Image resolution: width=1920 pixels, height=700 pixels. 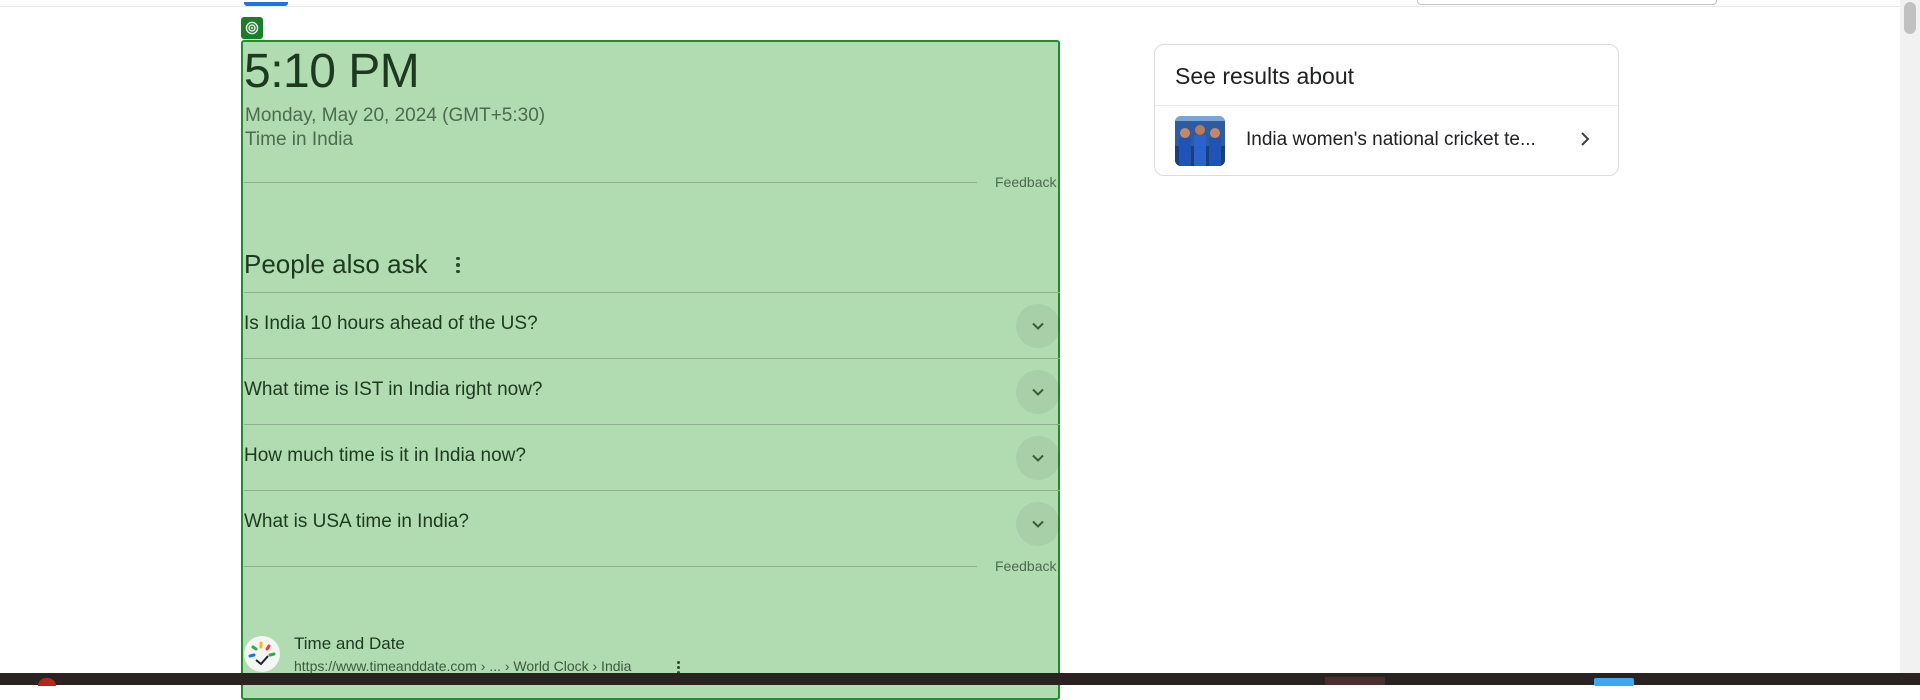 I want to click on page-scrollbar, so click(x=1910, y=342).